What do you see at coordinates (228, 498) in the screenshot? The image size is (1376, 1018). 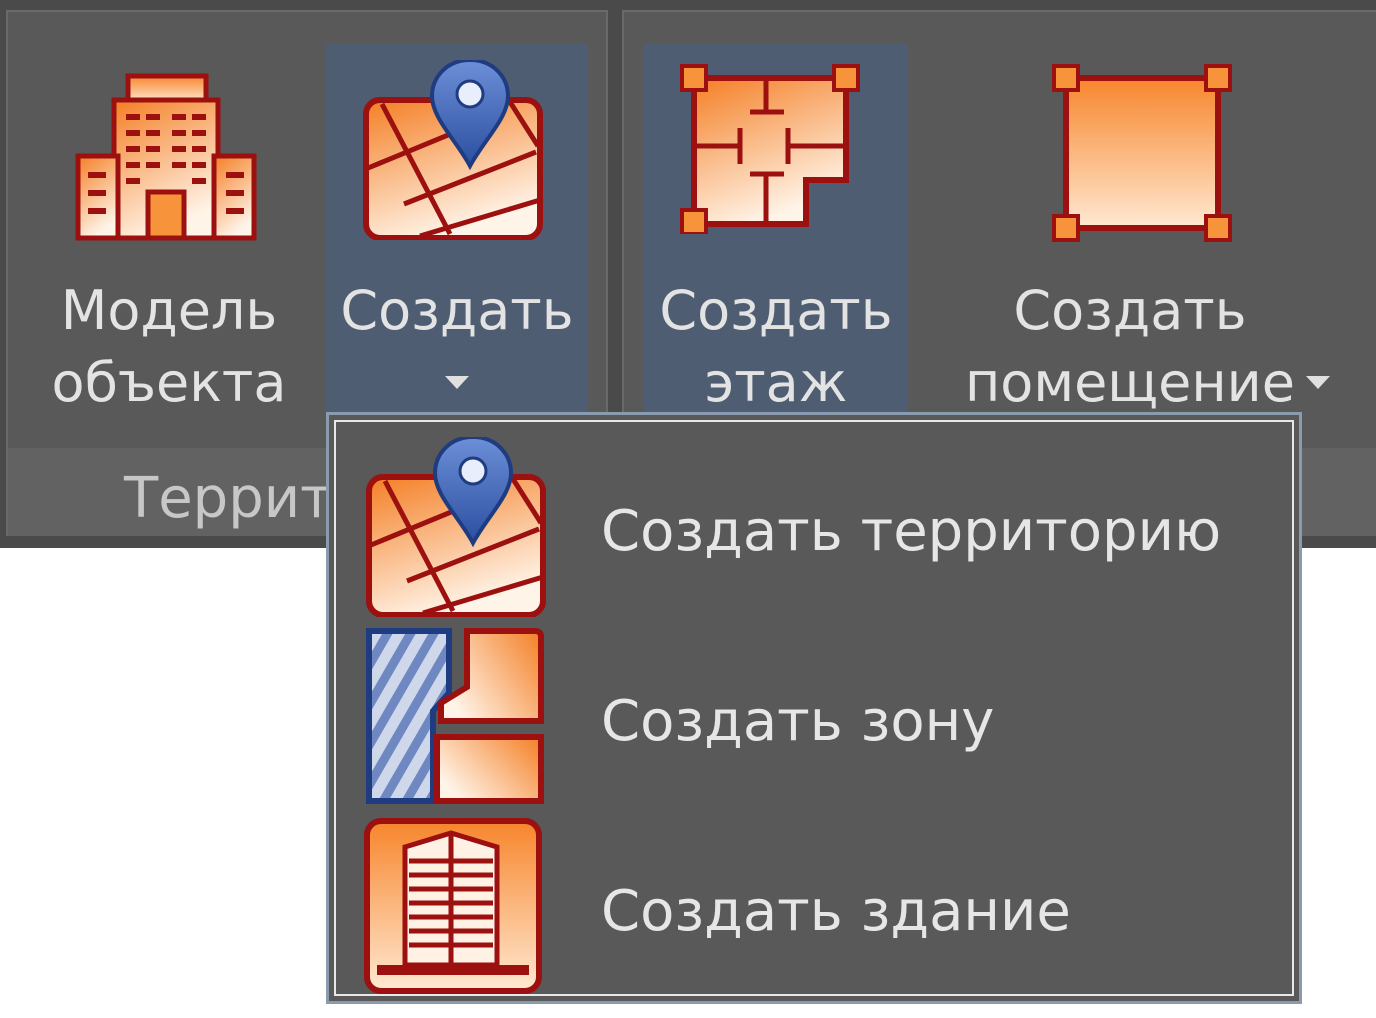 I see `territory-panel-label: Террит` at bounding box center [228, 498].